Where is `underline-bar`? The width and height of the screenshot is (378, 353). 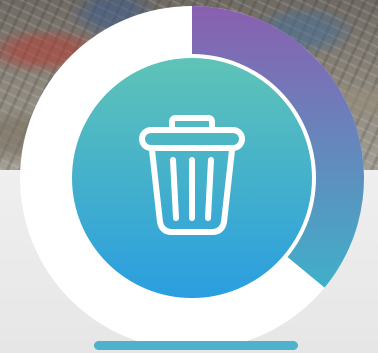
underline-bar is located at coordinates (196, 345).